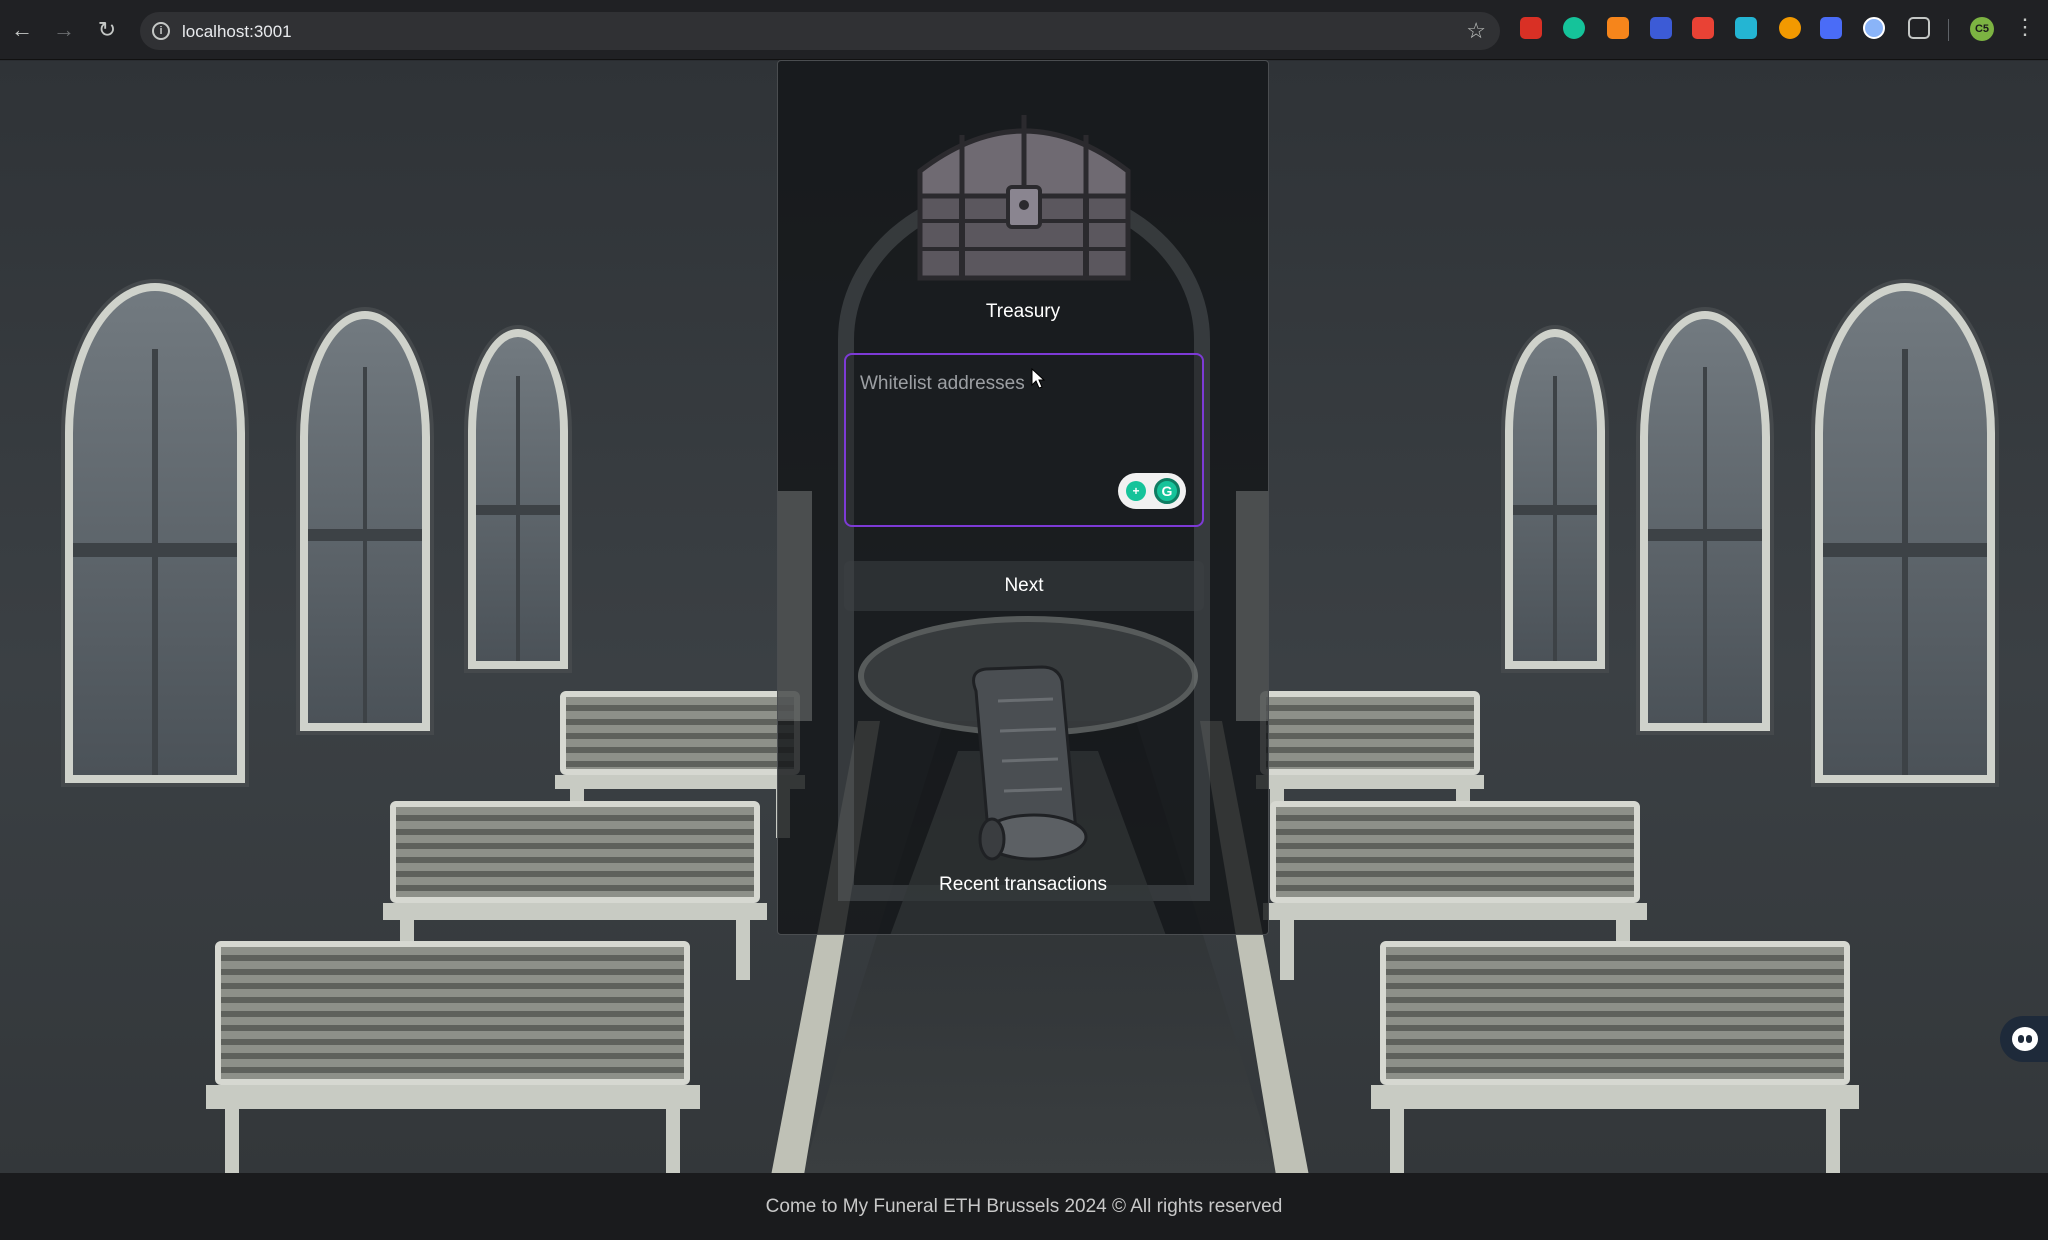 The image size is (2048, 1240). I want to click on grammarly-logo-icon: G, so click(1167, 491).